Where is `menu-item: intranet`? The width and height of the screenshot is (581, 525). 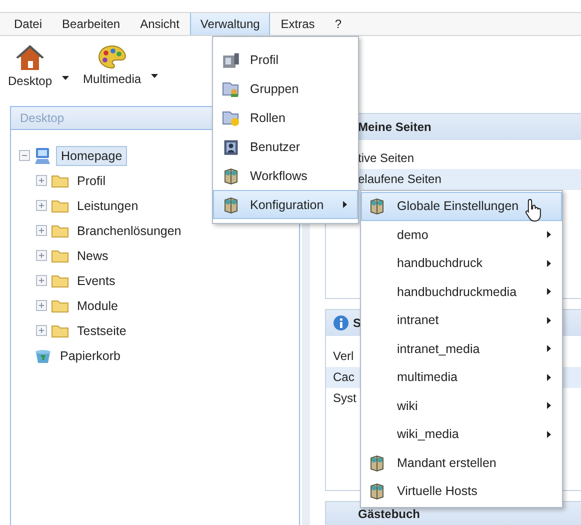
menu-item: intranet is located at coordinates (461, 320).